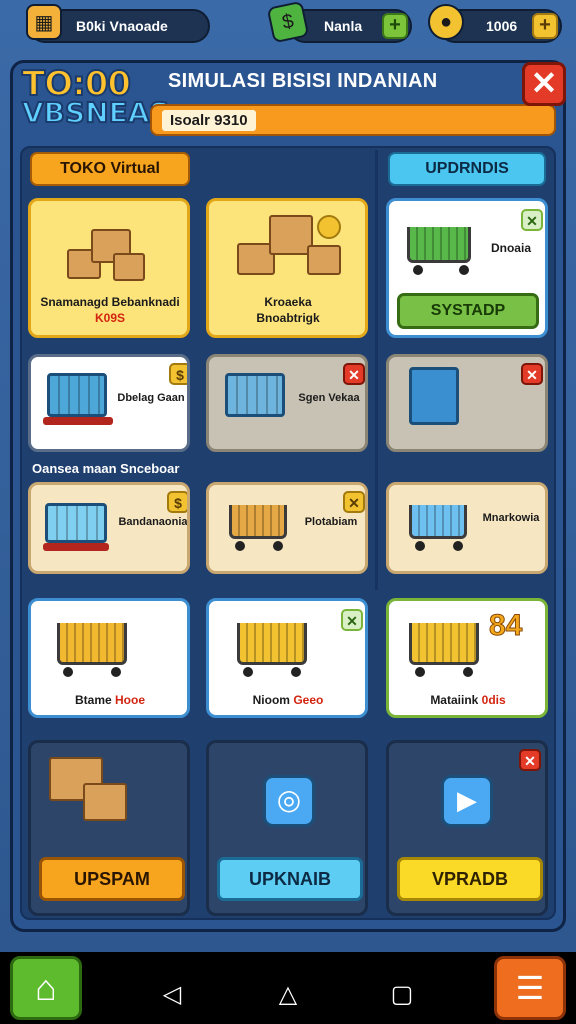 This screenshot has width=576, height=1024. I want to click on shop-card-coin-cart: ✕ Nioom Geeo, so click(287, 658).